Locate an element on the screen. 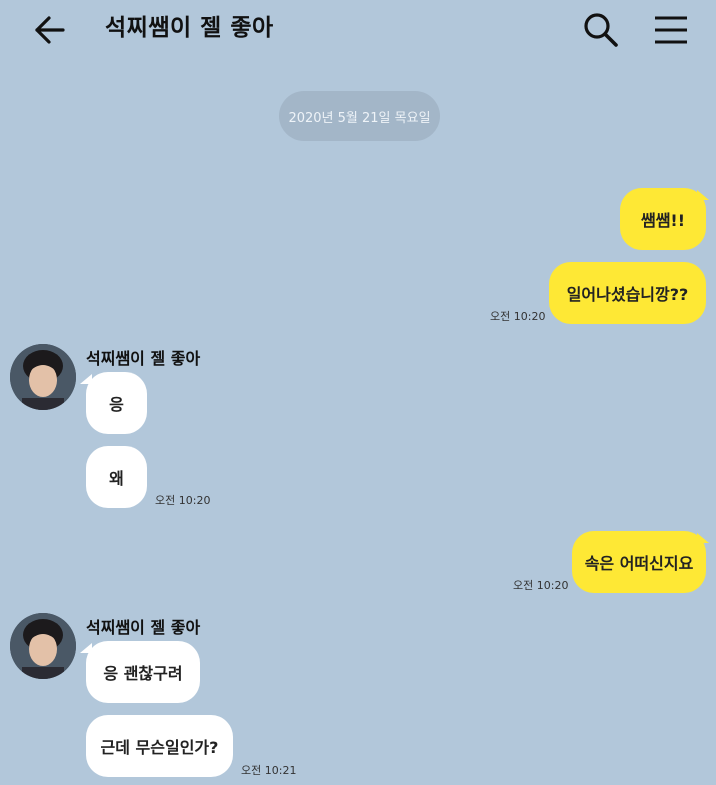 Image resolution: width=716 pixels, height=785 pixels. message-time: 오전 10:21 is located at coordinates (269, 770).